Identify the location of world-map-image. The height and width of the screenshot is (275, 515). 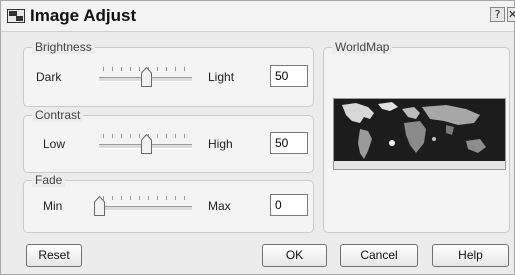
(419, 134).